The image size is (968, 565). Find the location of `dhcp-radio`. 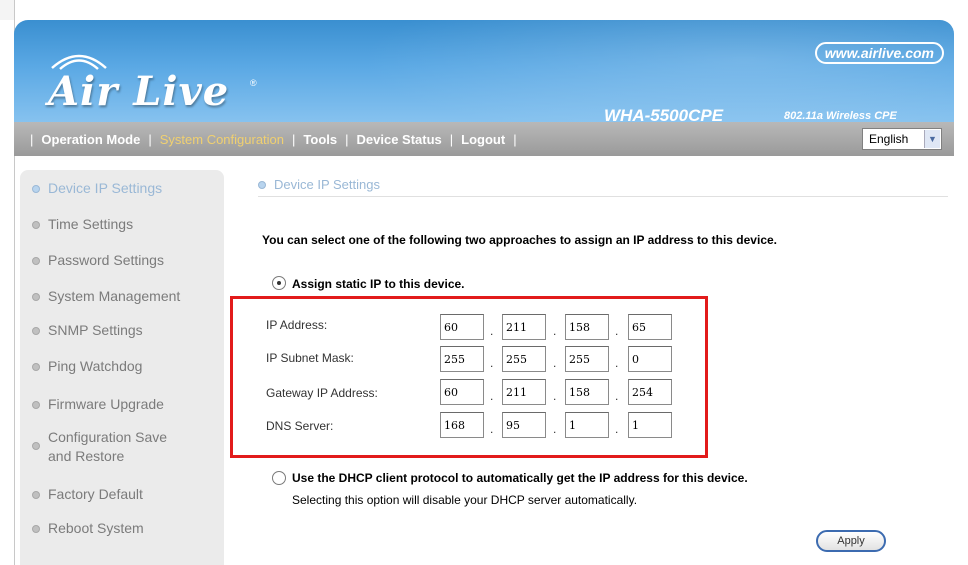

dhcp-radio is located at coordinates (279, 478).